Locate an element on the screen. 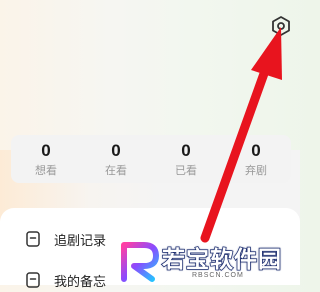  stat-label: 弃剧 is located at coordinates (256, 170).